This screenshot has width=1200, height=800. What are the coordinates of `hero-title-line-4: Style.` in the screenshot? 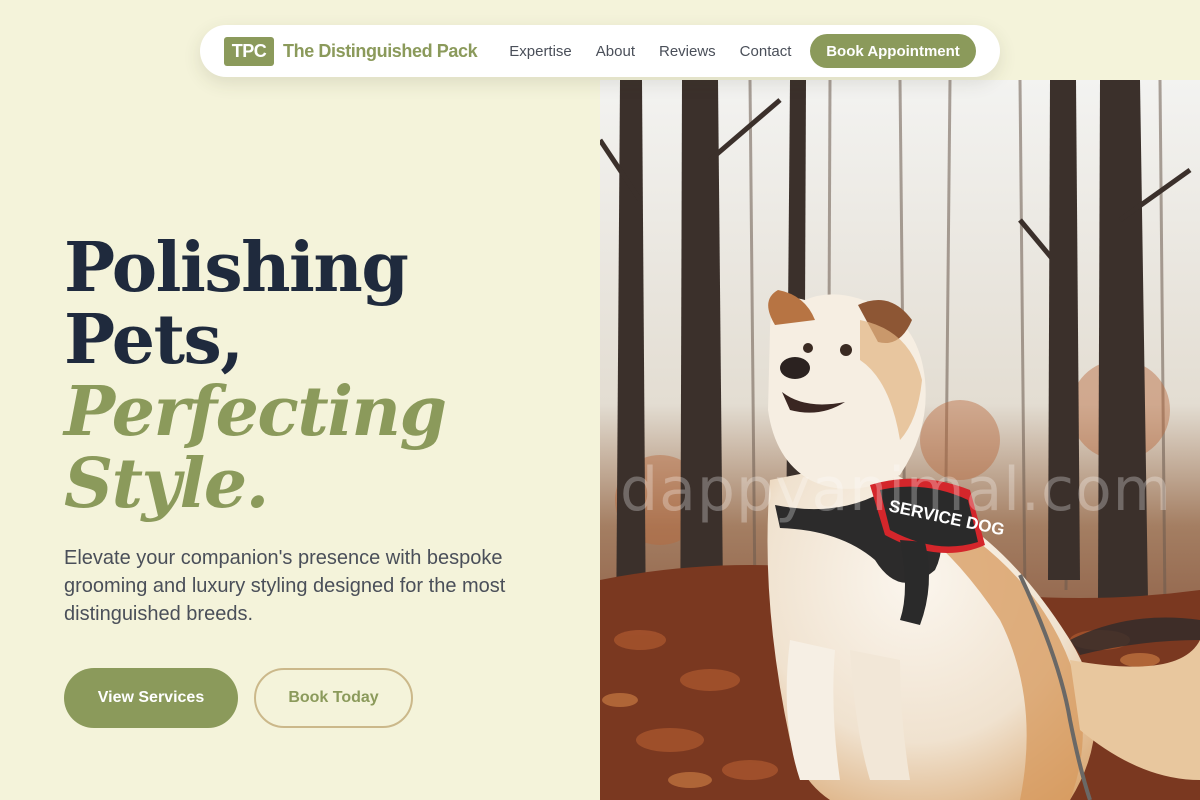 It's located at (166, 484).